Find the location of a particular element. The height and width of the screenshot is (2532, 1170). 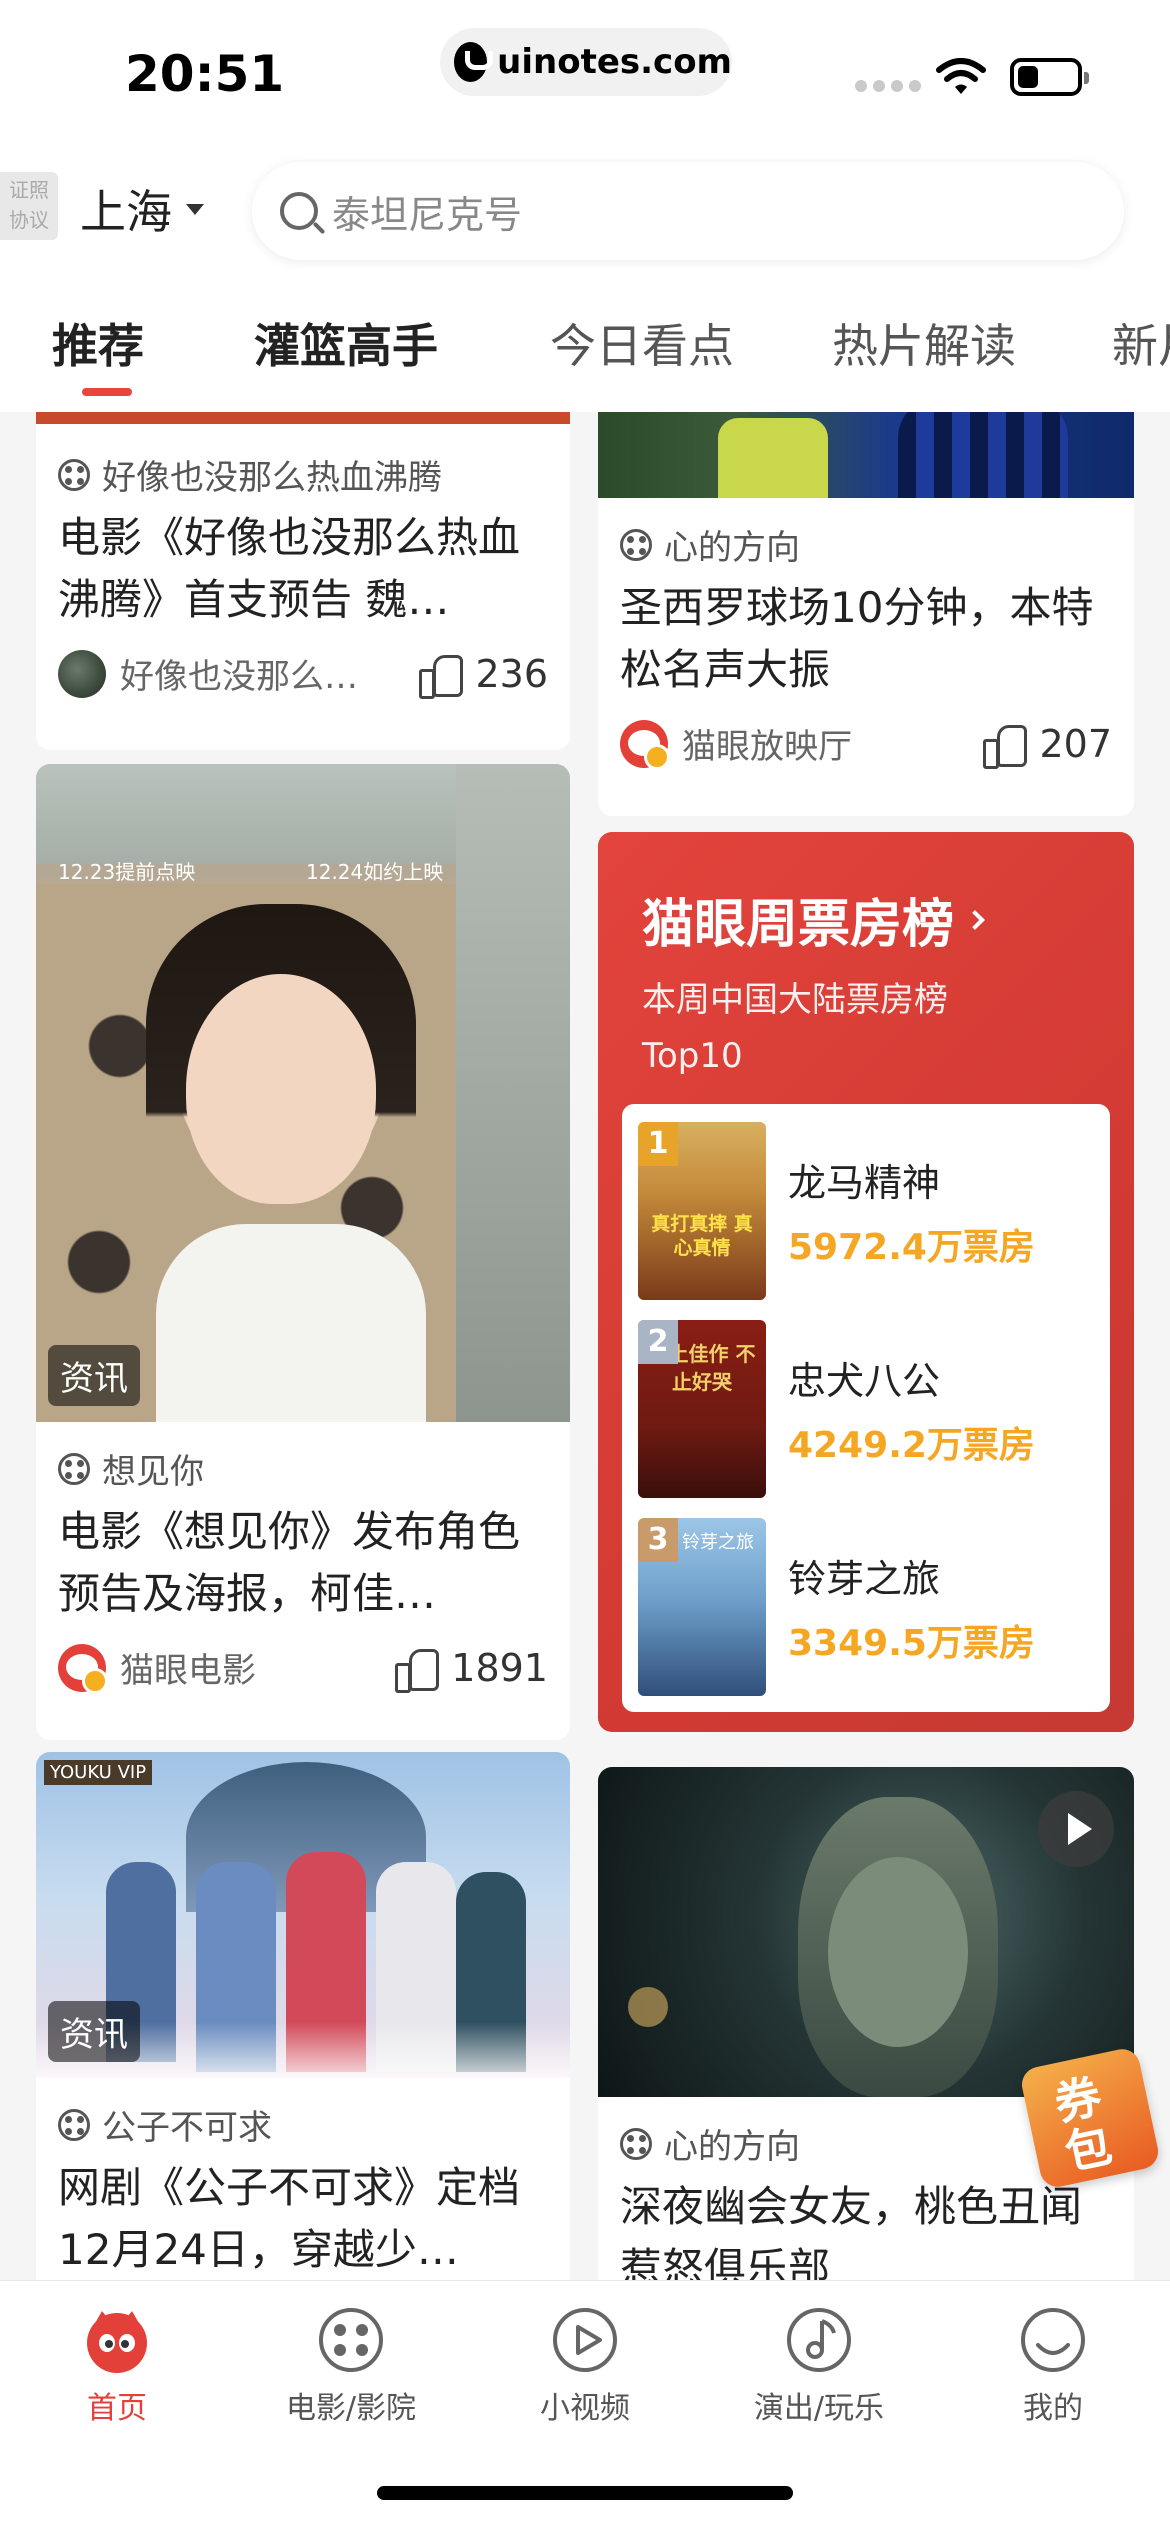

like-button: 1891 is located at coordinates (471, 1669).